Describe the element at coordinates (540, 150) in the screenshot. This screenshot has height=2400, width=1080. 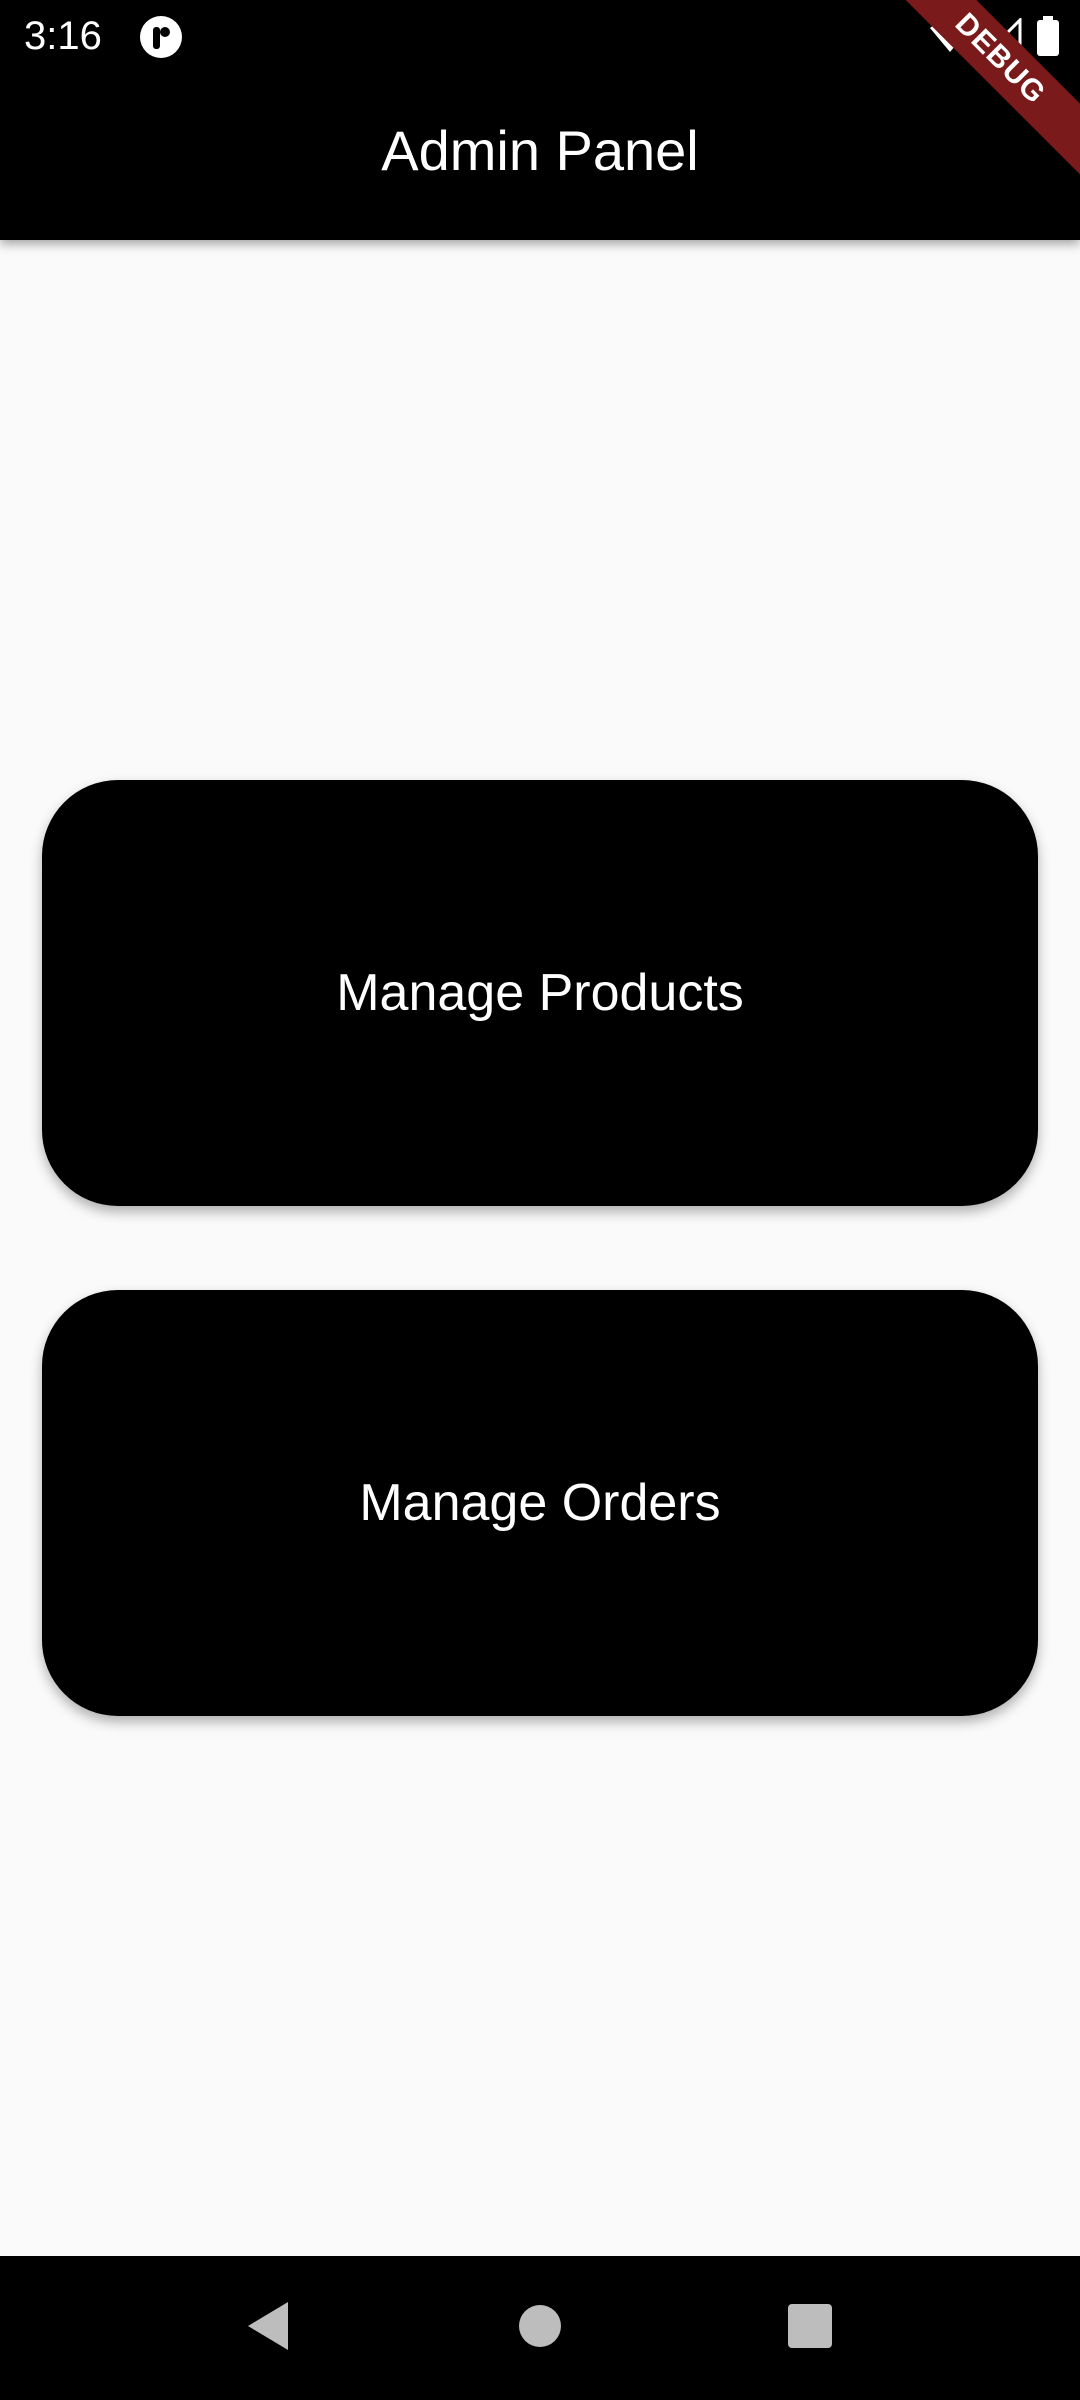
I see `page-title: Admin Panel` at that location.